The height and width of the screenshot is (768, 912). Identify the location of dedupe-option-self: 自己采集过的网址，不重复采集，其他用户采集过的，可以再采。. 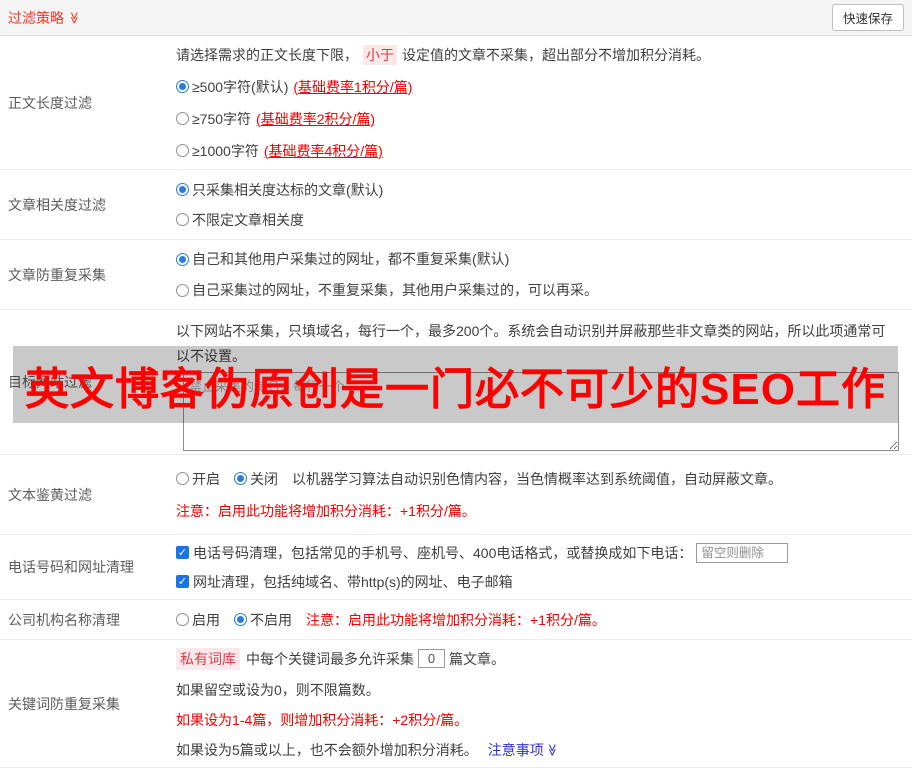
(539, 290).